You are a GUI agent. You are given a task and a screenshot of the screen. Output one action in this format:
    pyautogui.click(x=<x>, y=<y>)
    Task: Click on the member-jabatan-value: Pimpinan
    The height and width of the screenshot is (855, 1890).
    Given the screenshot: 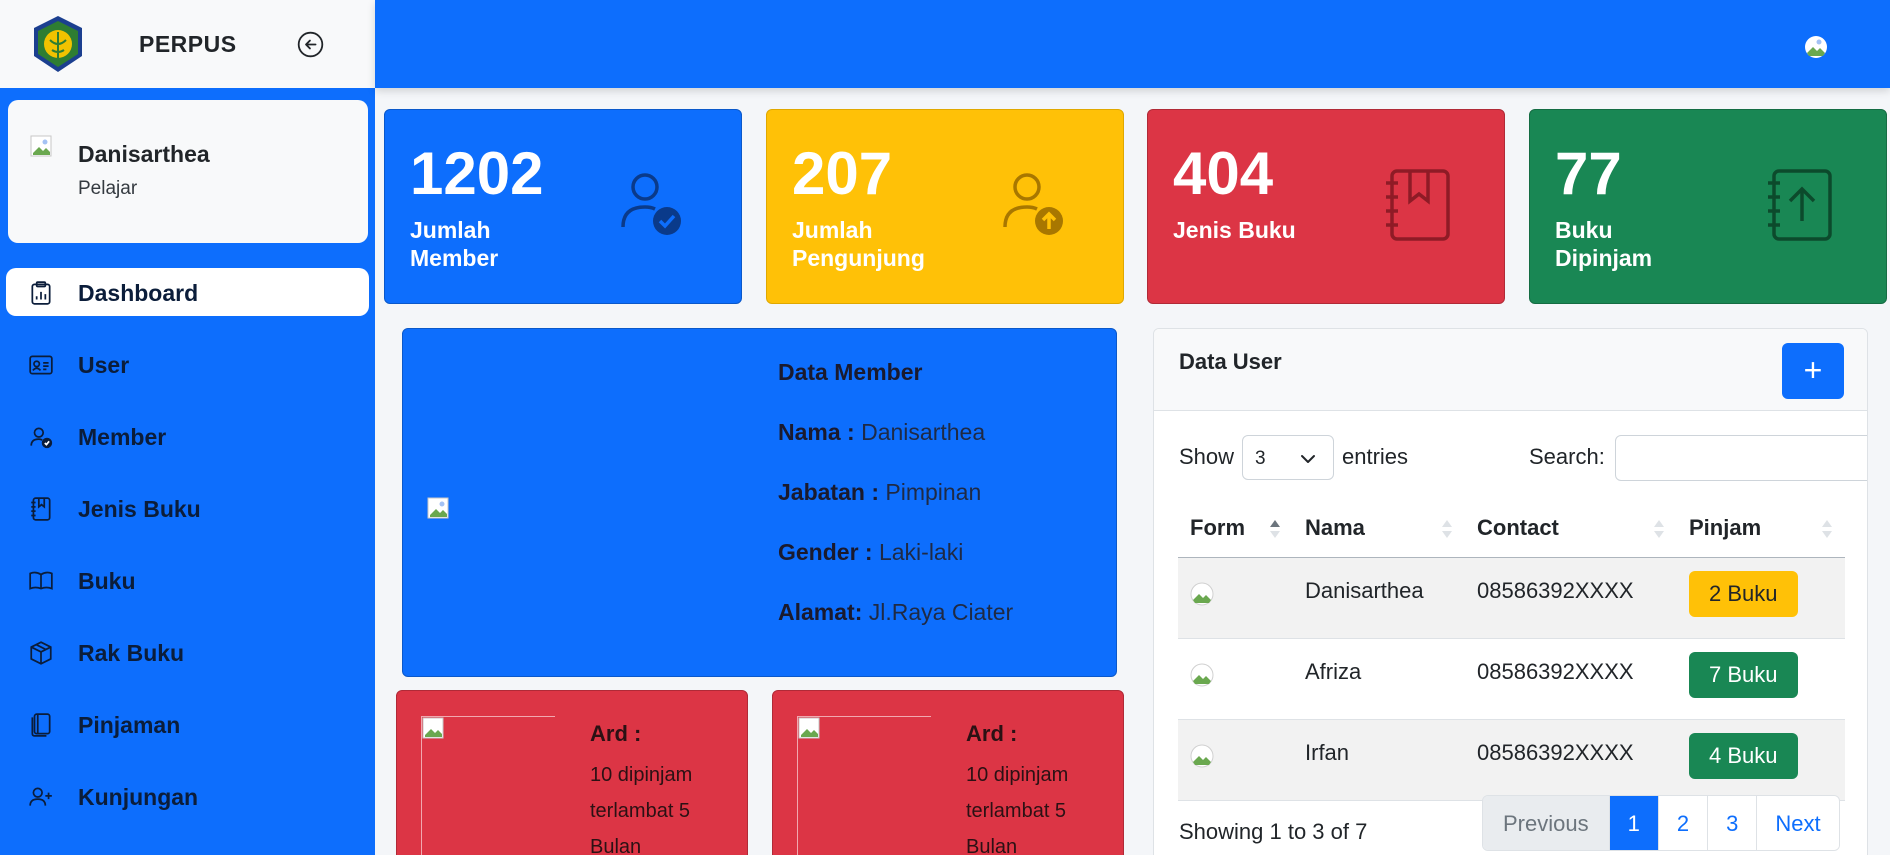 What is the action you would take?
    pyautogui.click(x=933, y=492)
    